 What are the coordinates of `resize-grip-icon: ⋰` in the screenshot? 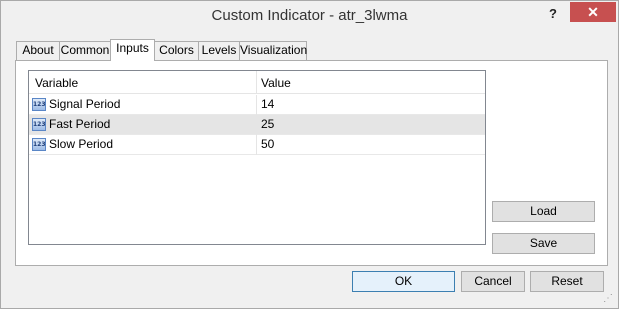 It's located at (609, 299).